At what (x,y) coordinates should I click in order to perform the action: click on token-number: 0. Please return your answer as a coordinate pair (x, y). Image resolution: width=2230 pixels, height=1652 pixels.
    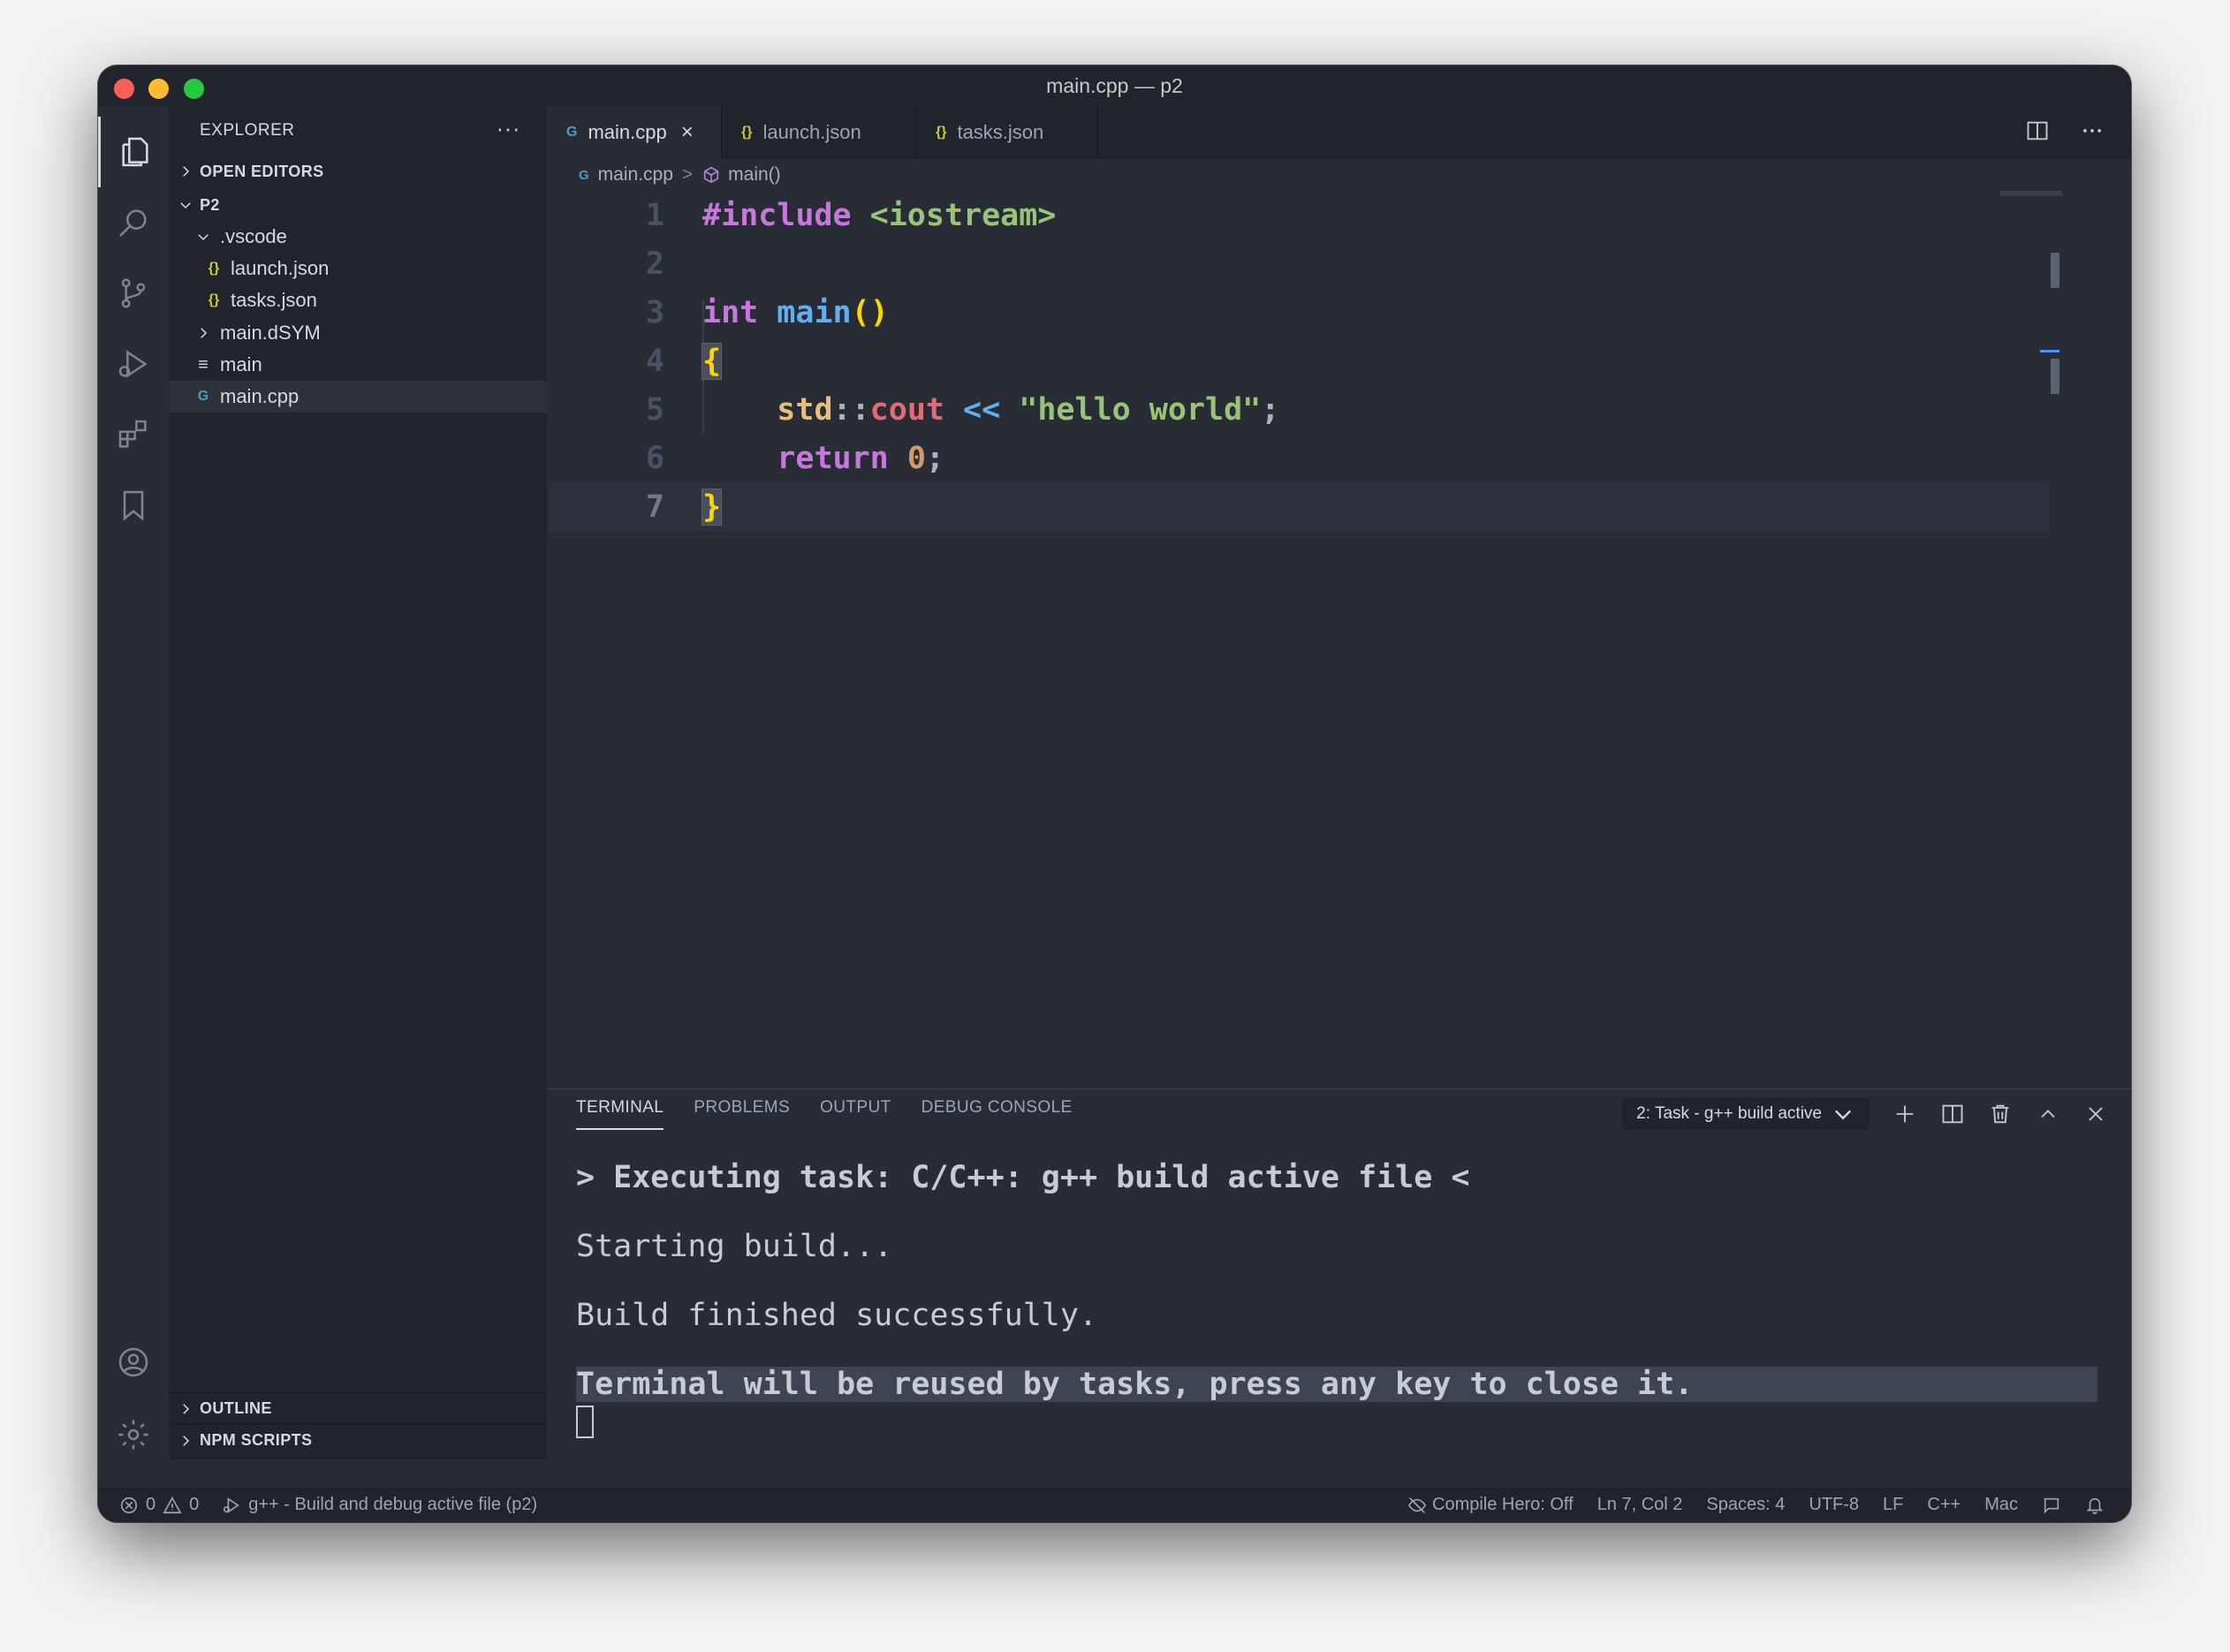
    Looking at the image, I should click on (916, 458).